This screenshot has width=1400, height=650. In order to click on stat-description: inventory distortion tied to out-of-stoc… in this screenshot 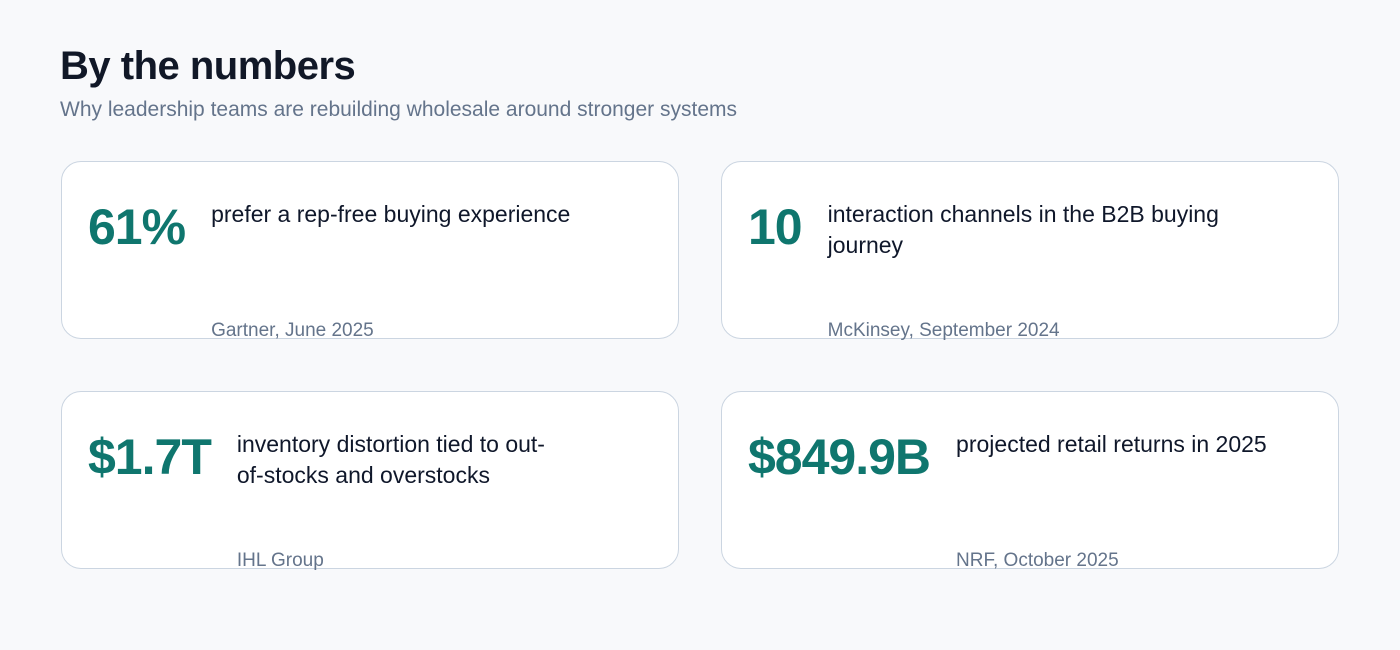, I will do `click(390, 459)`.